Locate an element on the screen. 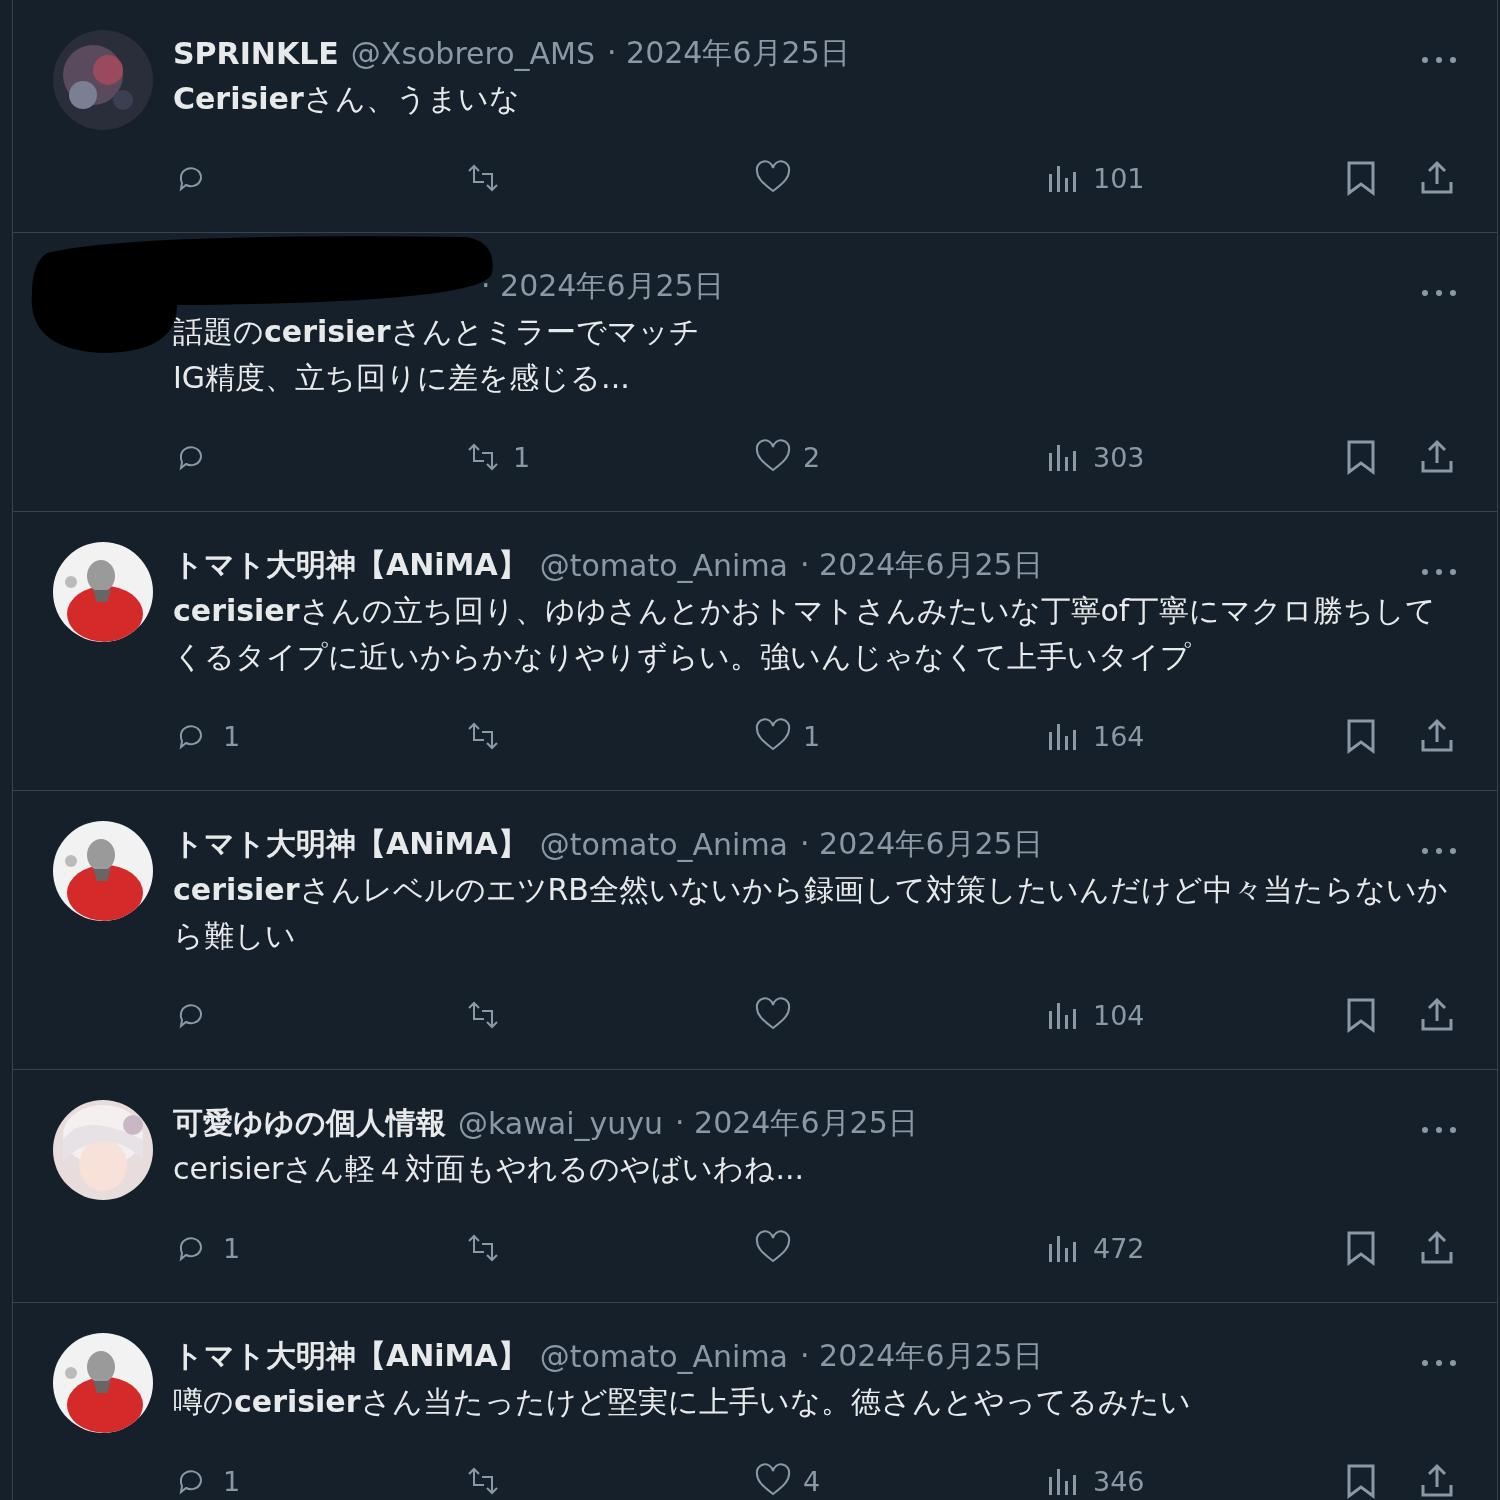  views-button: 164 is located at coordinates (1188, 736).